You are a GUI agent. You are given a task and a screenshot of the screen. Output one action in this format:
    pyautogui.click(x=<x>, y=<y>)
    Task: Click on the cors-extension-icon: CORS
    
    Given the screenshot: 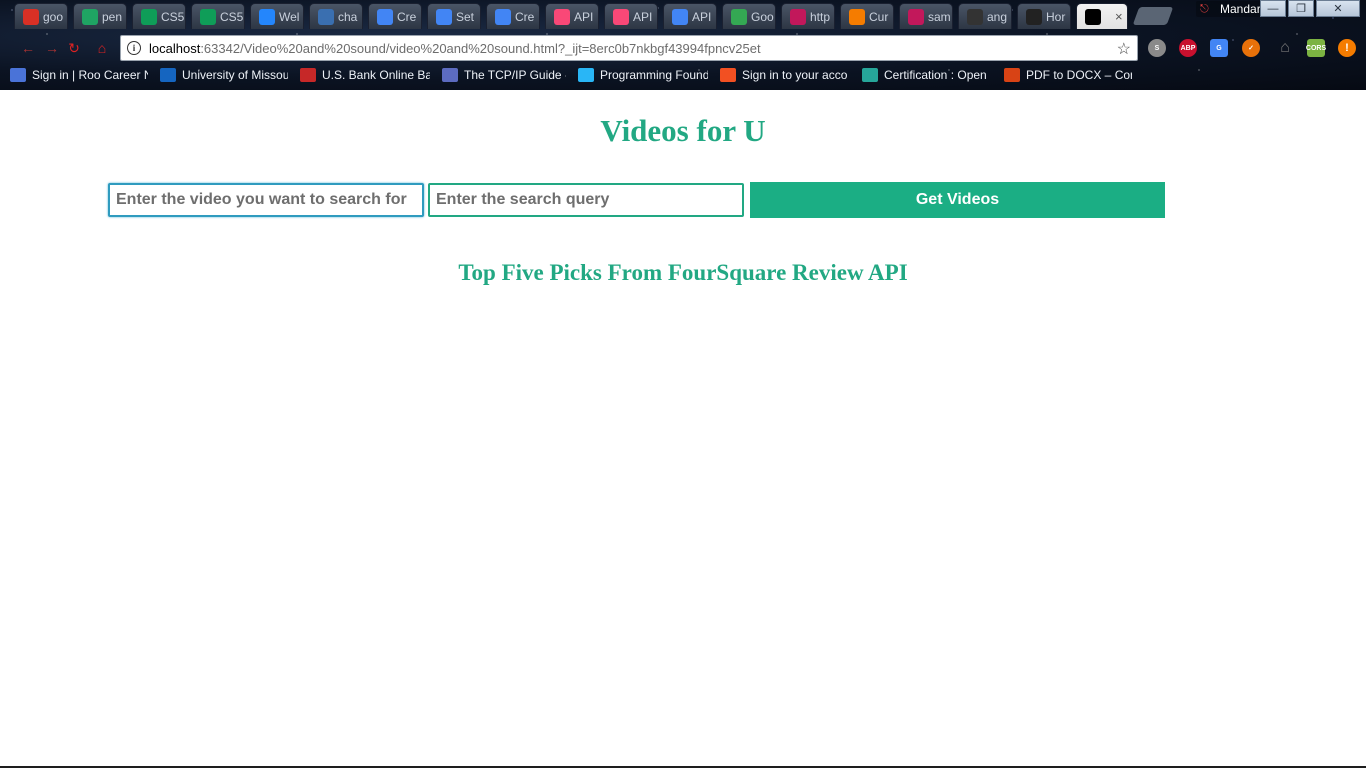 What is the action you would take?
    pyautogui.click(x=1316, y=48)
    